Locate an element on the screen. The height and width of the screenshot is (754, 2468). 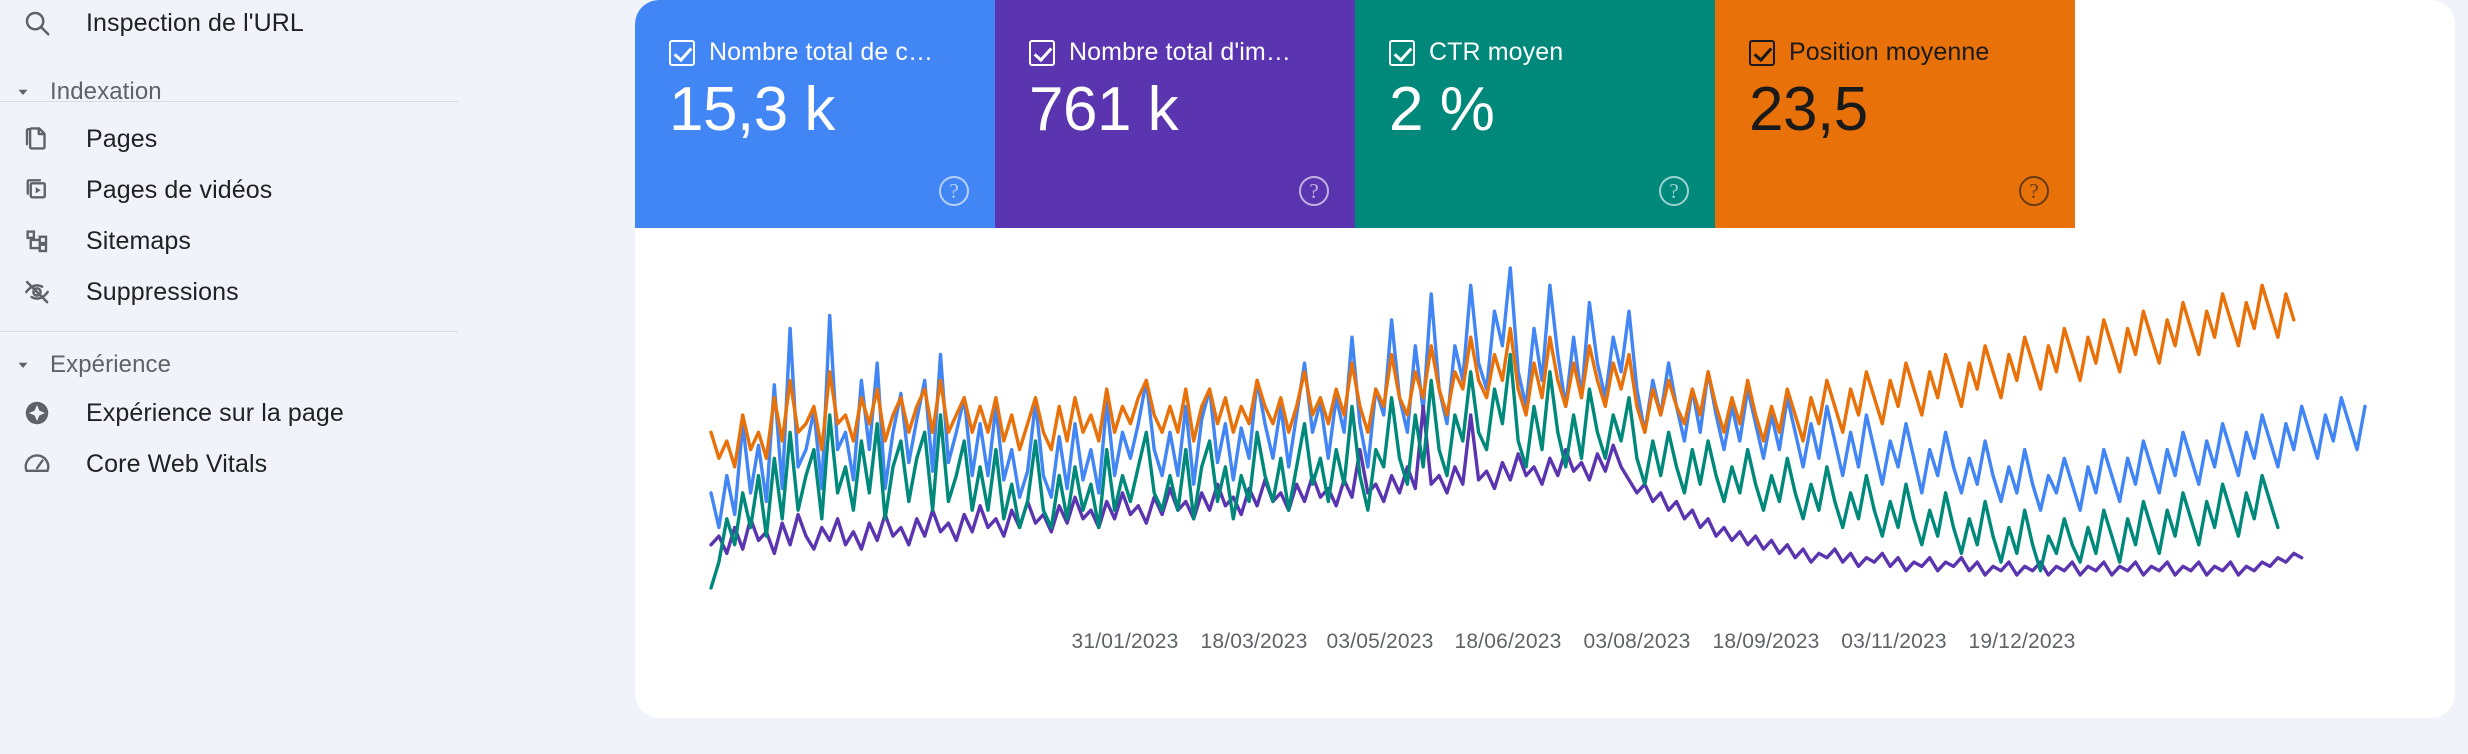
sidebar-item-core-web-vitals: Core Web Vitals is located at coordinates (280, 464).